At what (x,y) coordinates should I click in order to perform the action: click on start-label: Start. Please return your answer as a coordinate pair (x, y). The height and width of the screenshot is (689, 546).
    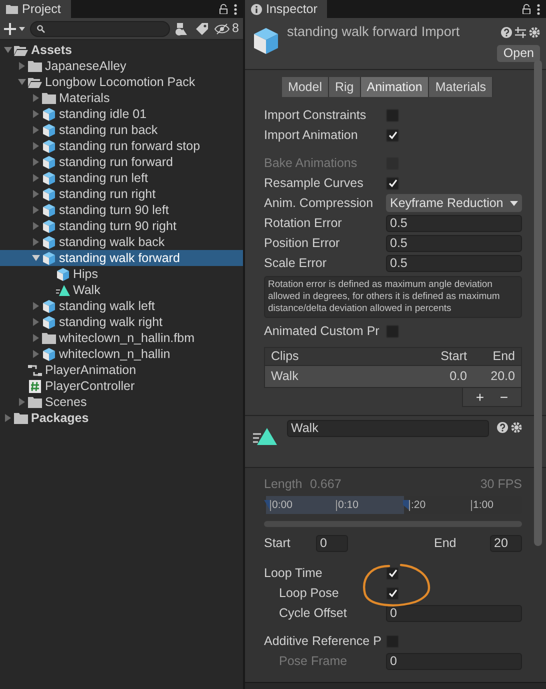
    Looking at the image, I should click on (278, 543).